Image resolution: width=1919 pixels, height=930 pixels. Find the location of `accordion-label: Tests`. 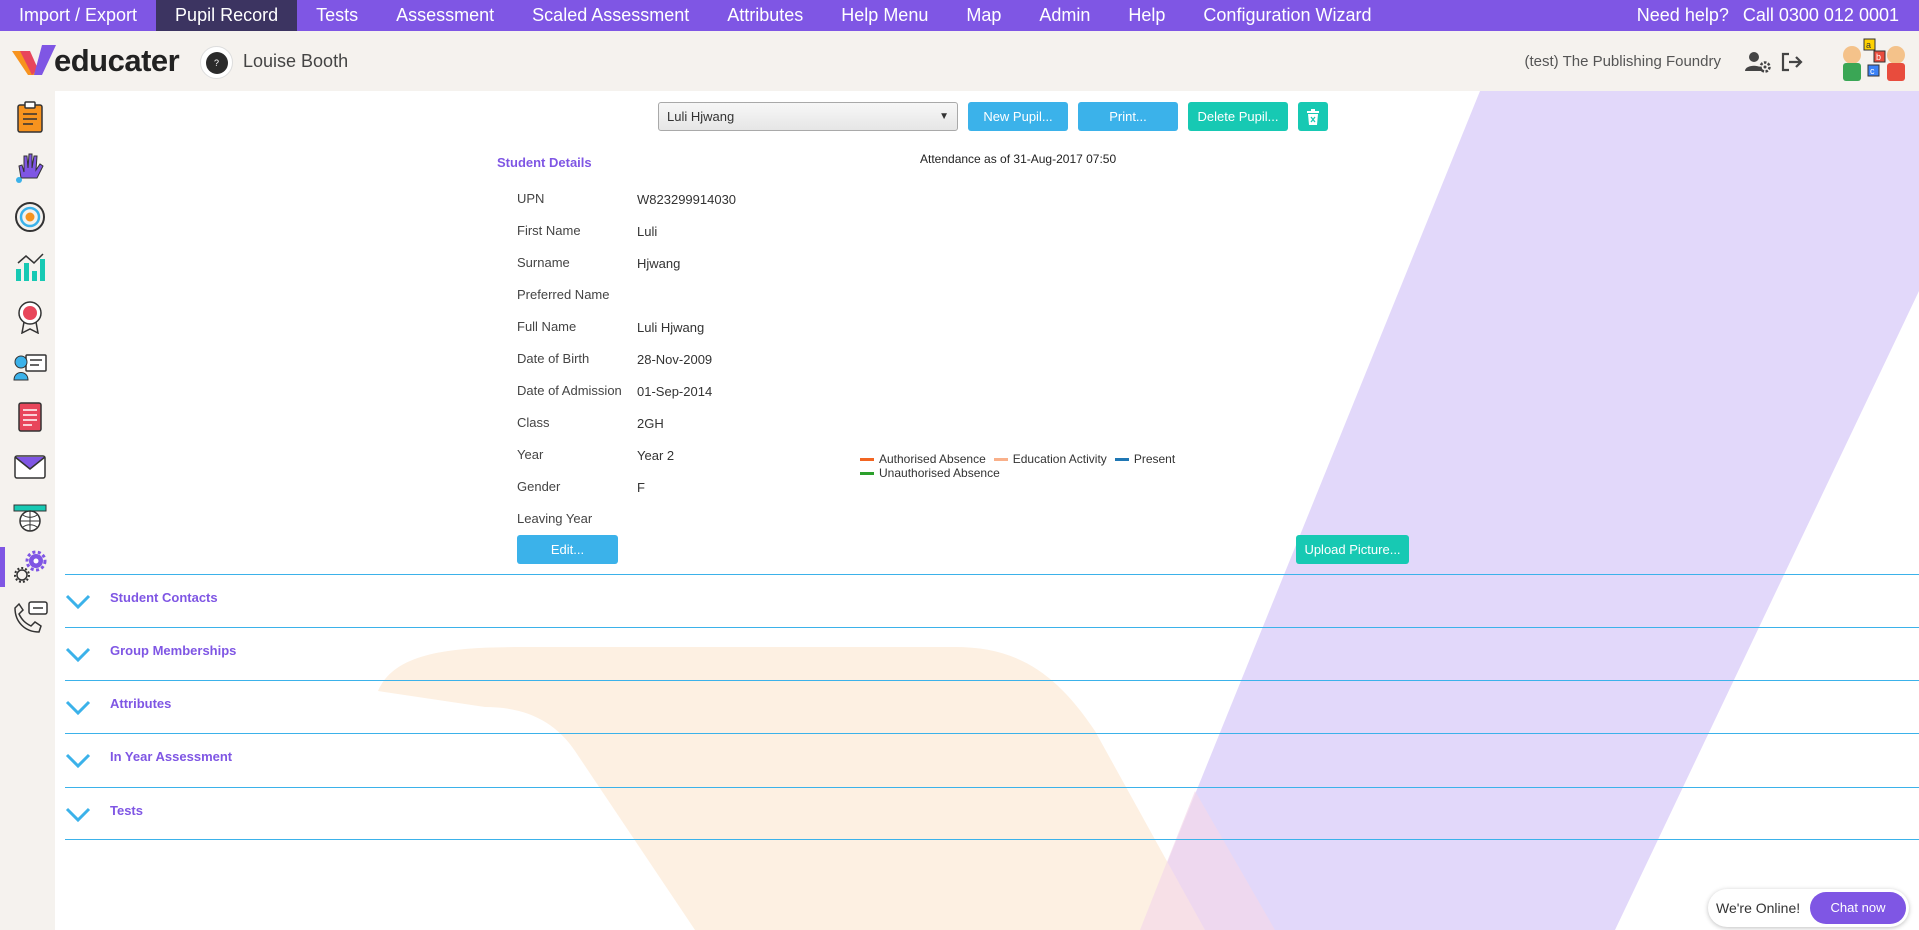

accordion-label: Tests is located at coordinates (126, 810).